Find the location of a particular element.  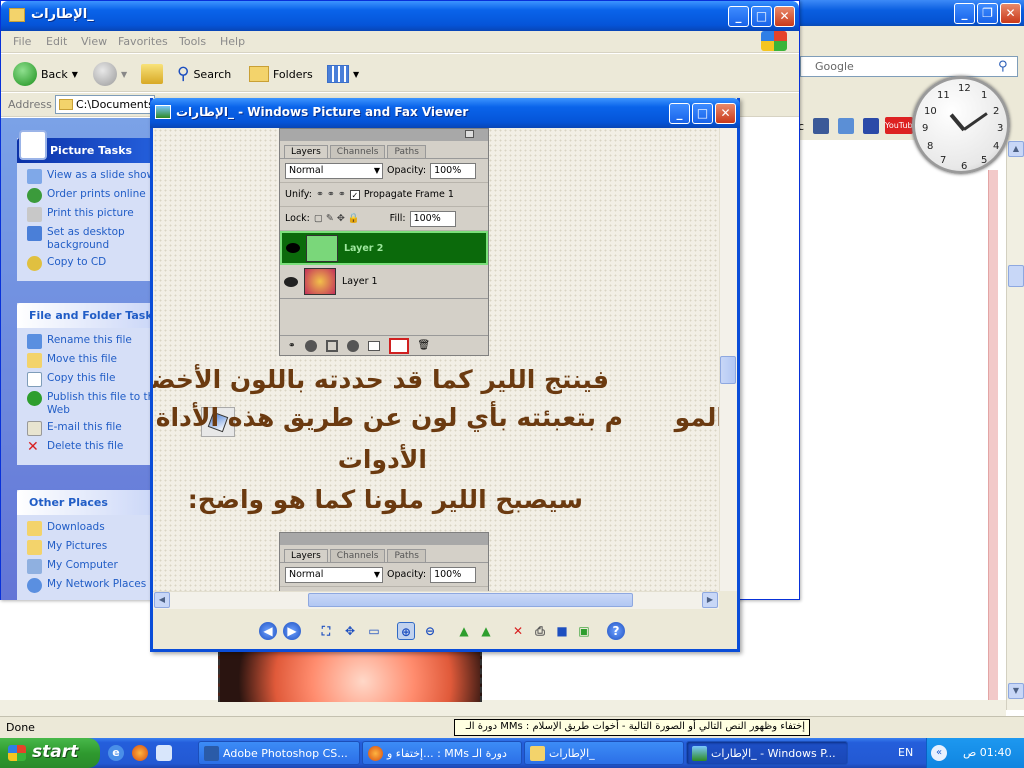

views-button: ▼ is located at coordinates (343, 74).